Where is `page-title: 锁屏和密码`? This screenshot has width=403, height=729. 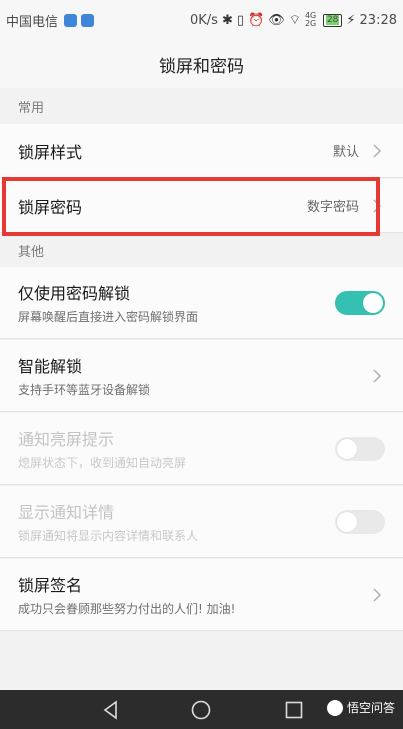
page-title: 锁屏和密码 is located at coordinates (201, 66).